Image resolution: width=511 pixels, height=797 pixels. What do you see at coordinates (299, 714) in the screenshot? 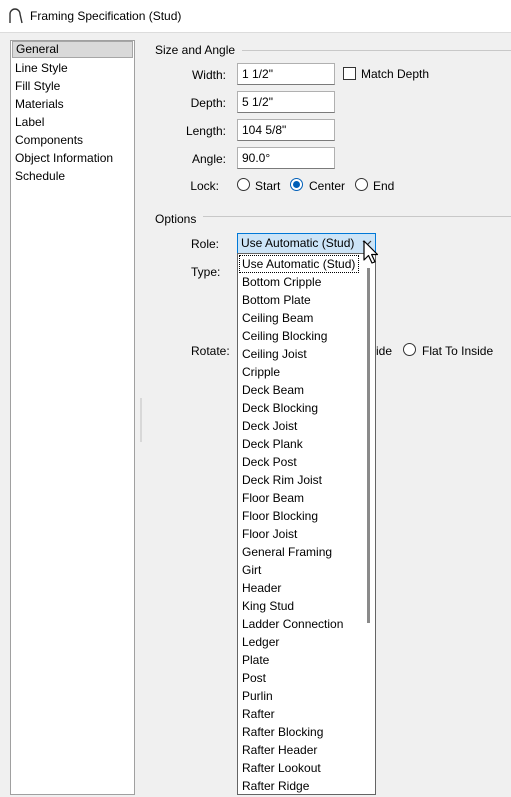
I see `role-option: Rafter` at bounding box center [299, 714].